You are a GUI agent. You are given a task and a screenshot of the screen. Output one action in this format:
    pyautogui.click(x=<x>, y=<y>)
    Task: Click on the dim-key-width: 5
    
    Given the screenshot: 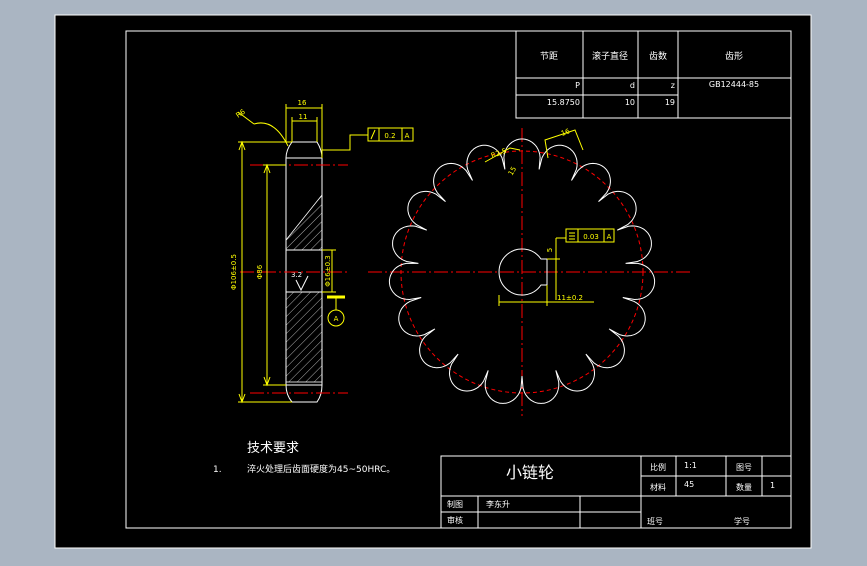 What is the action you would take?
    pyautogui.click(x=550, y=250)
    